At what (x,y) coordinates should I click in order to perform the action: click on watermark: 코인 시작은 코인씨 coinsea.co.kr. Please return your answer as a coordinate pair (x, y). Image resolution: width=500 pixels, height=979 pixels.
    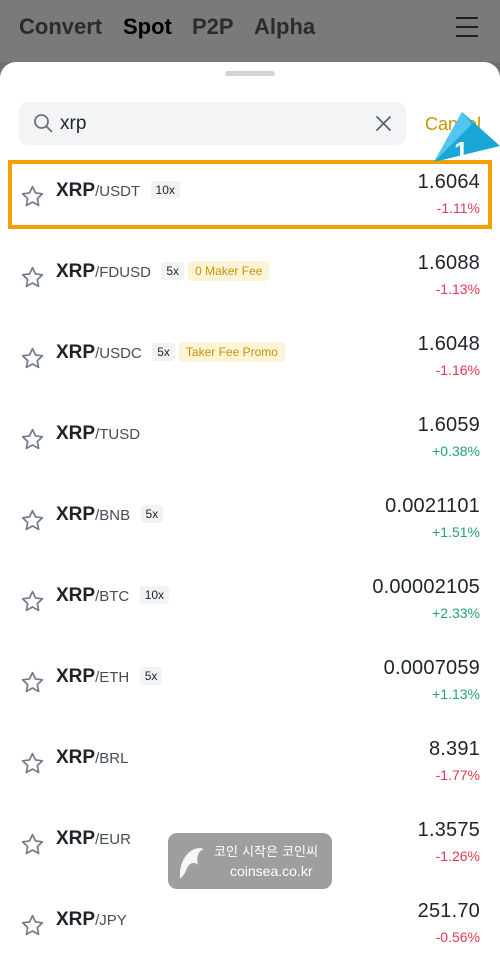
    Looking at the image, I should click on (250, 861).